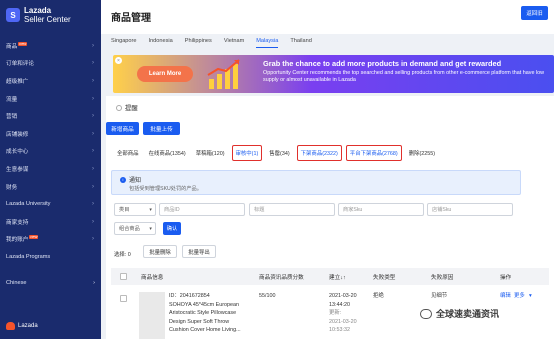 This screenshot has height=339, width=554. I want to click on product-thumbnail, so click(152, 315).